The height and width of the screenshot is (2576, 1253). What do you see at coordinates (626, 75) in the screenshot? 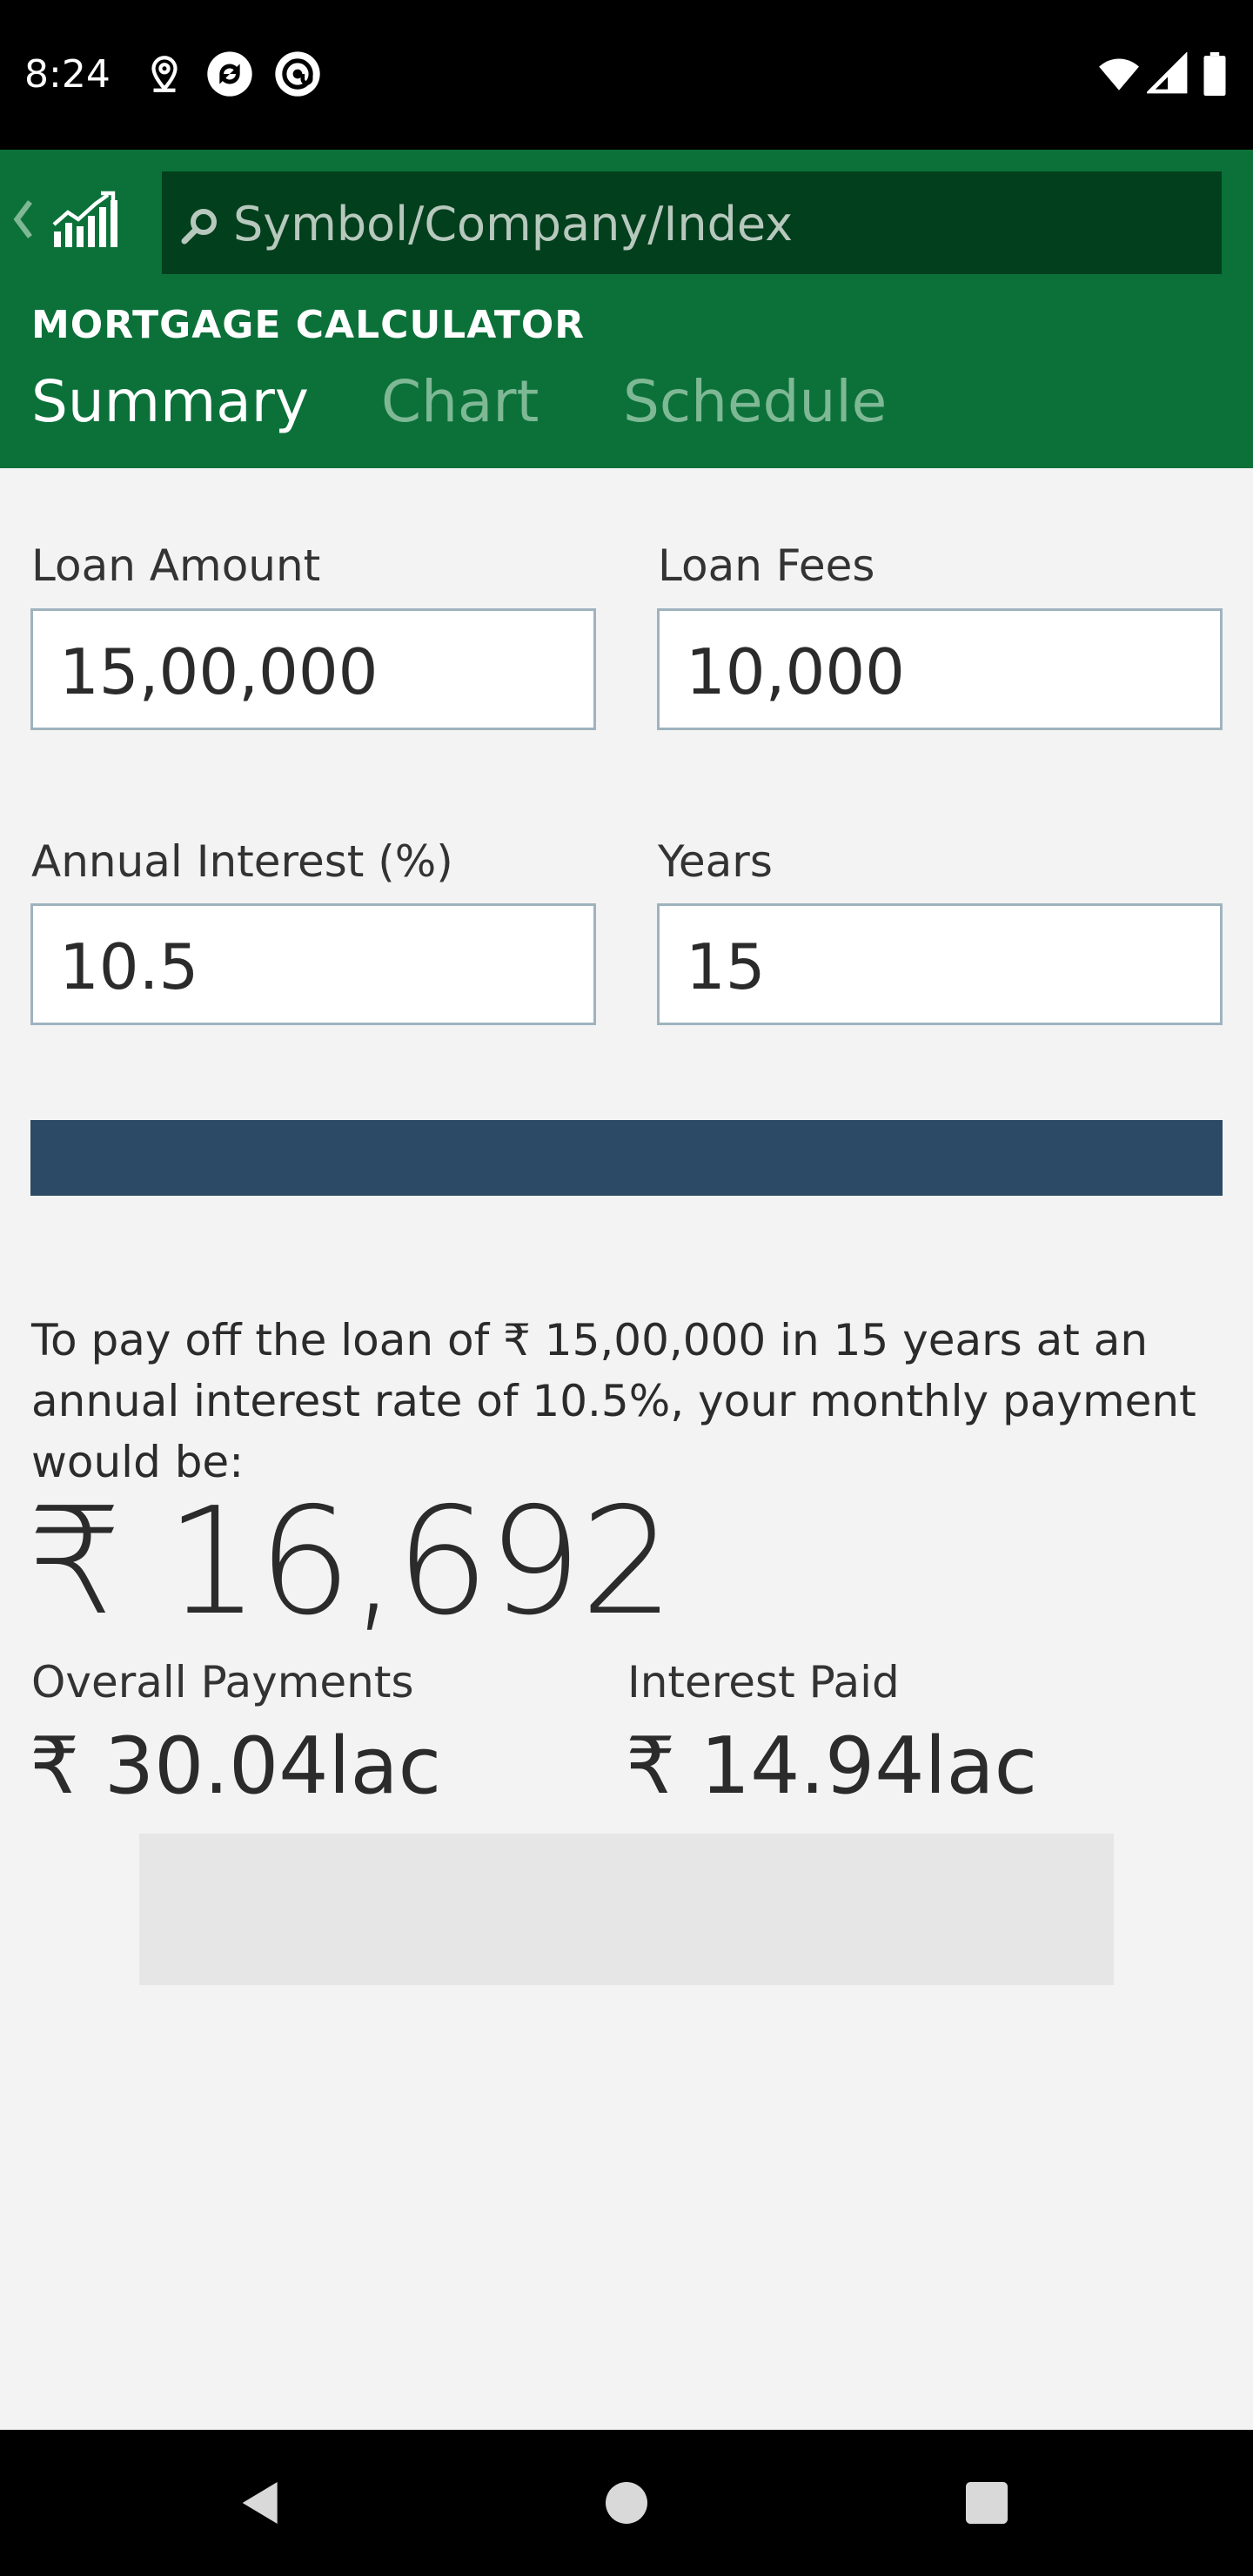
I see `status-bar: 8:24` at bounding box center [626, 75].